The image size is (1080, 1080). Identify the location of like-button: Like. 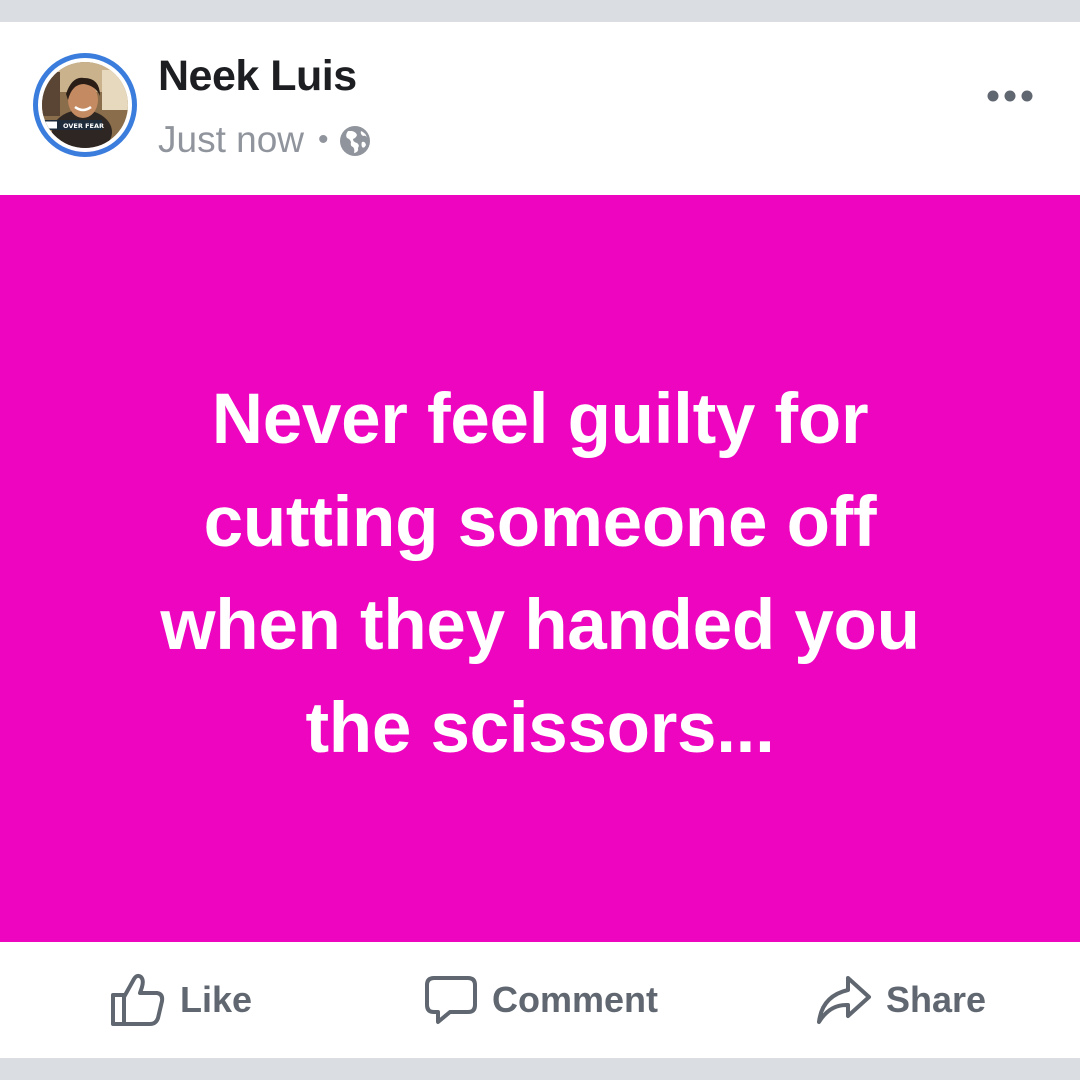
(181, 1000).